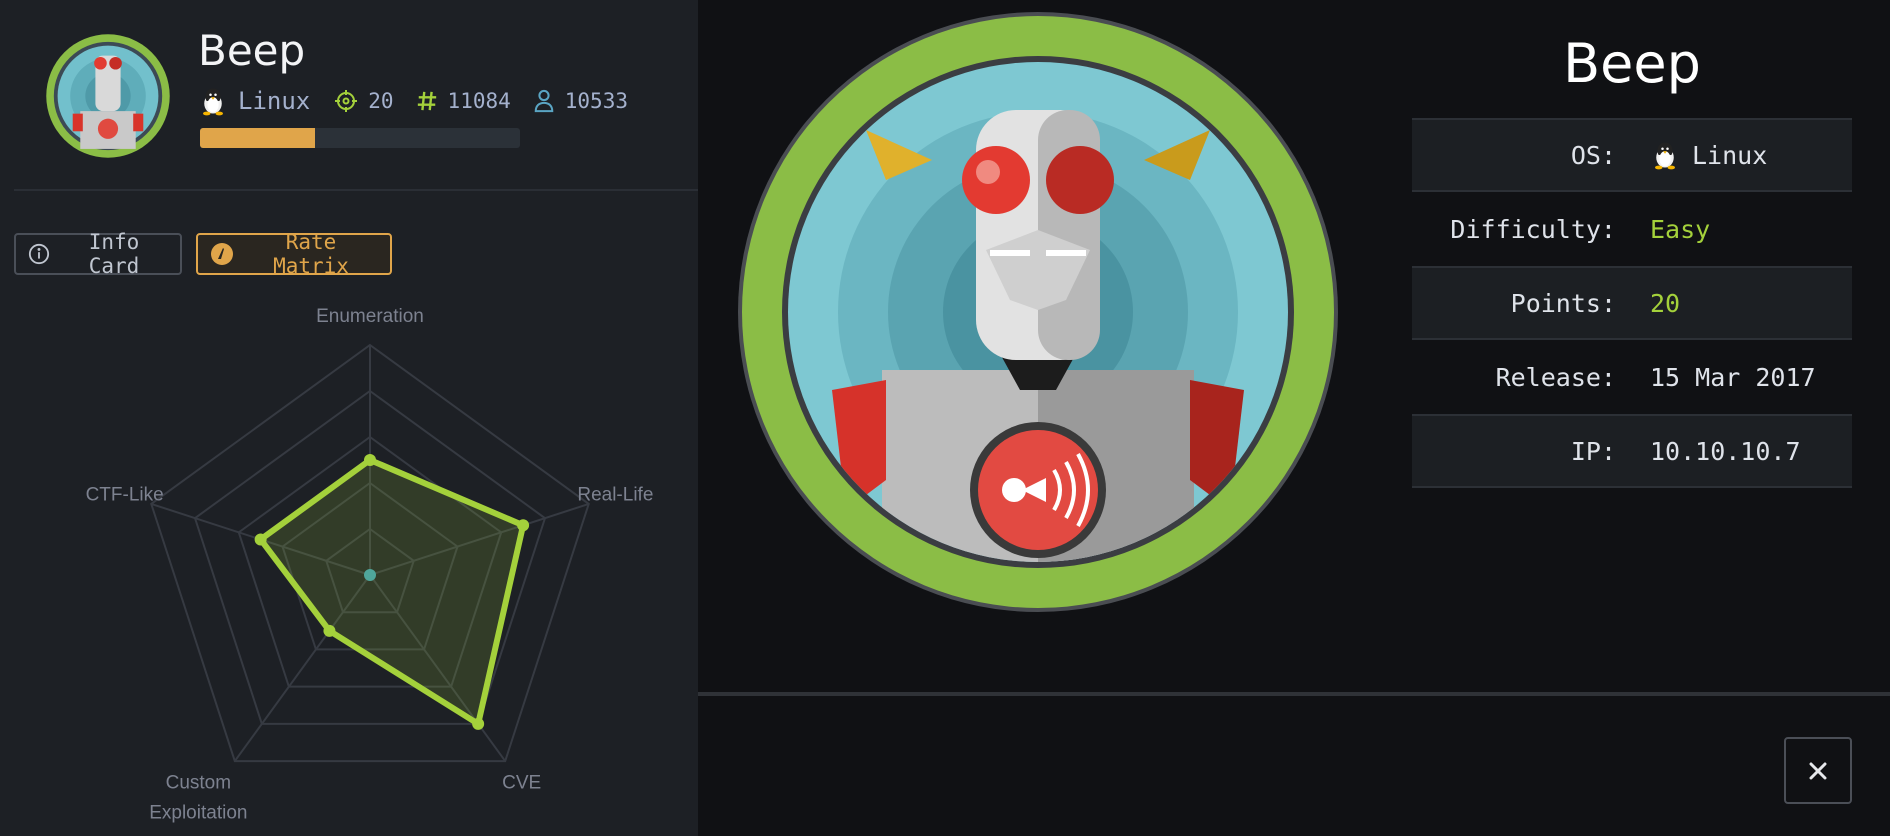 The height and width of the screenshot is (836, 1890). Describe the element at coordinates (615, 494) in the screenshot. I see `radar-axis-label: Real-Life` at that location.